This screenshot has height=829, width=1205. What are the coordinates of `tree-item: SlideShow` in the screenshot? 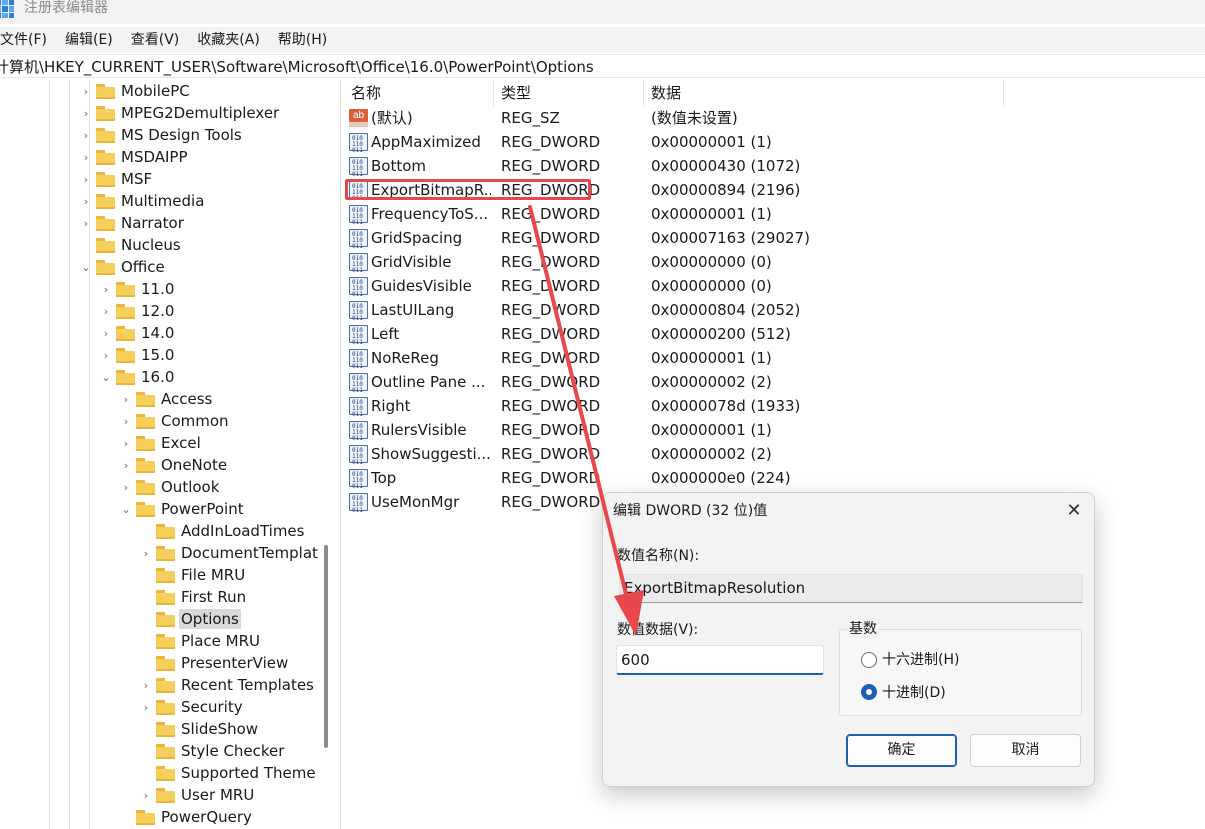 It's located at (200, 729).